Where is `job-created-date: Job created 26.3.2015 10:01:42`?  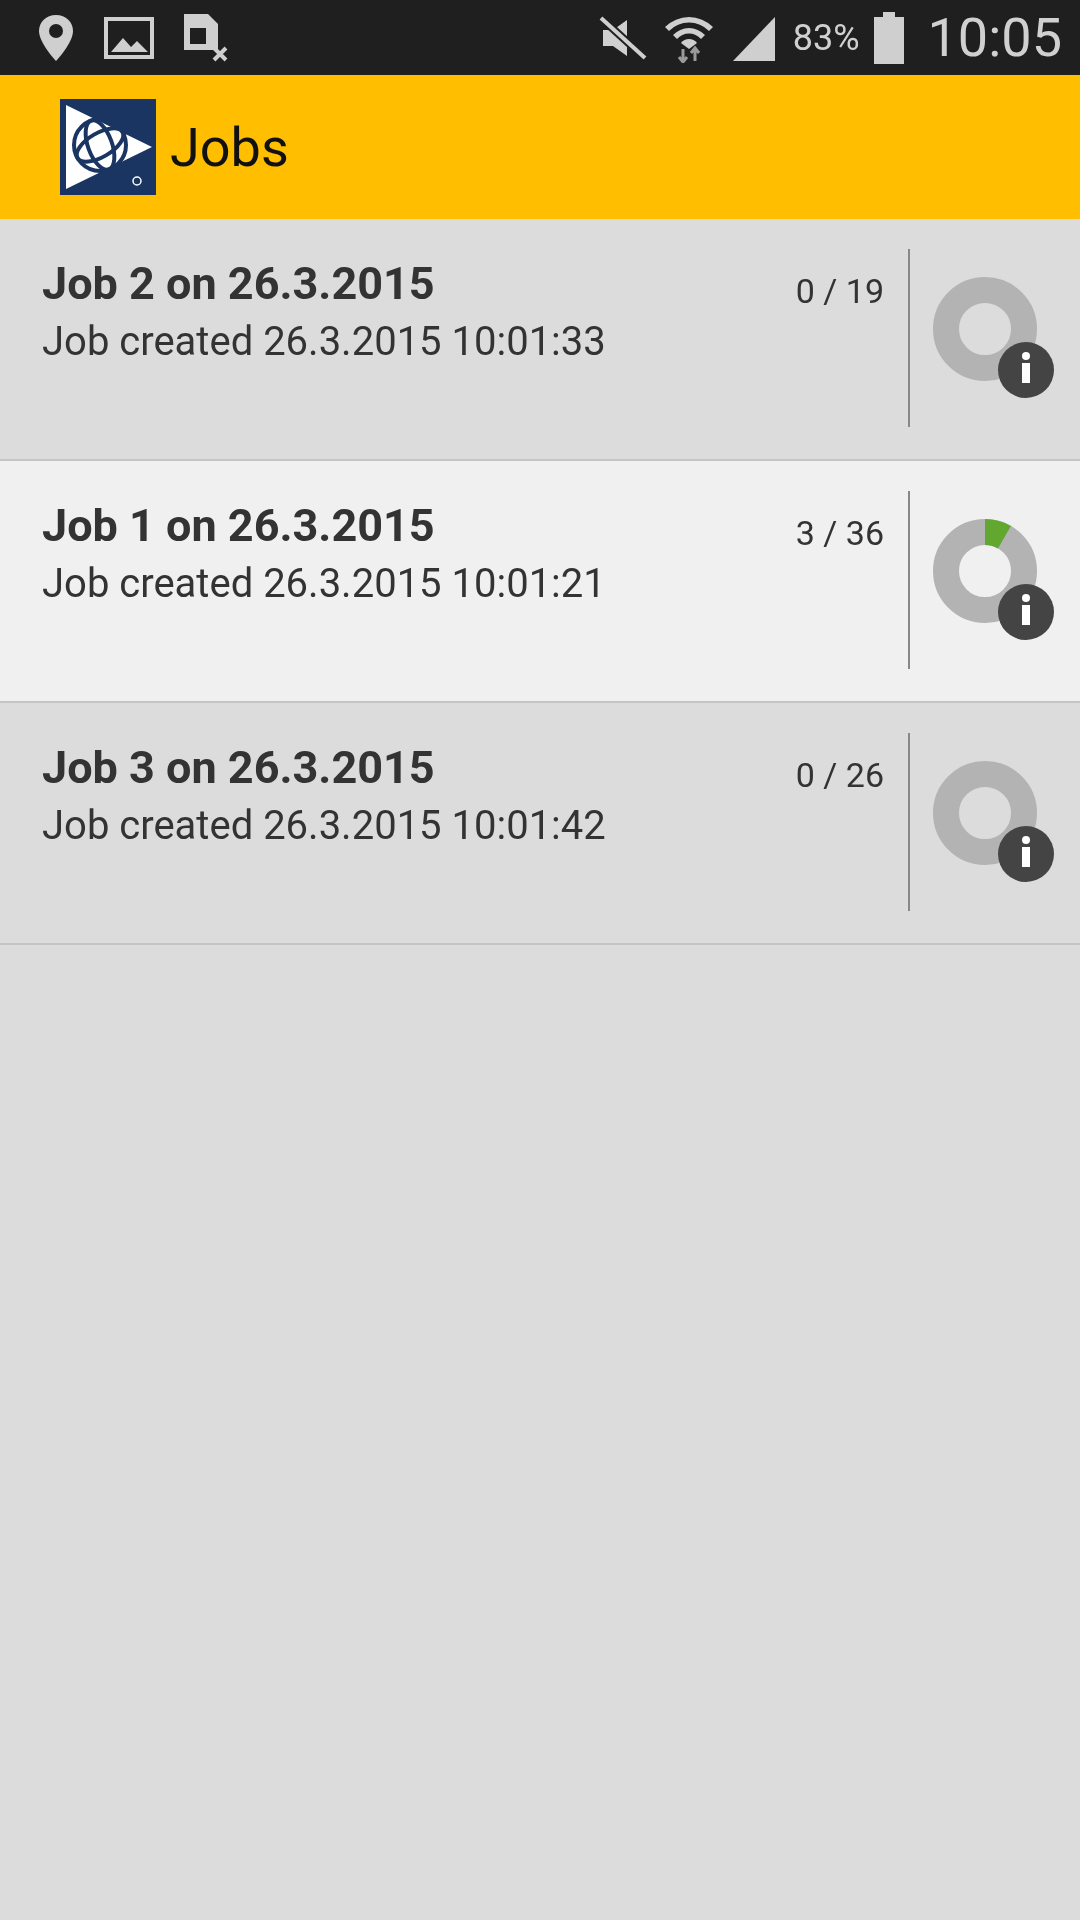 job-created-date: Job created 26.3.2015 10:01:42 is located at coordinates (324, 825).